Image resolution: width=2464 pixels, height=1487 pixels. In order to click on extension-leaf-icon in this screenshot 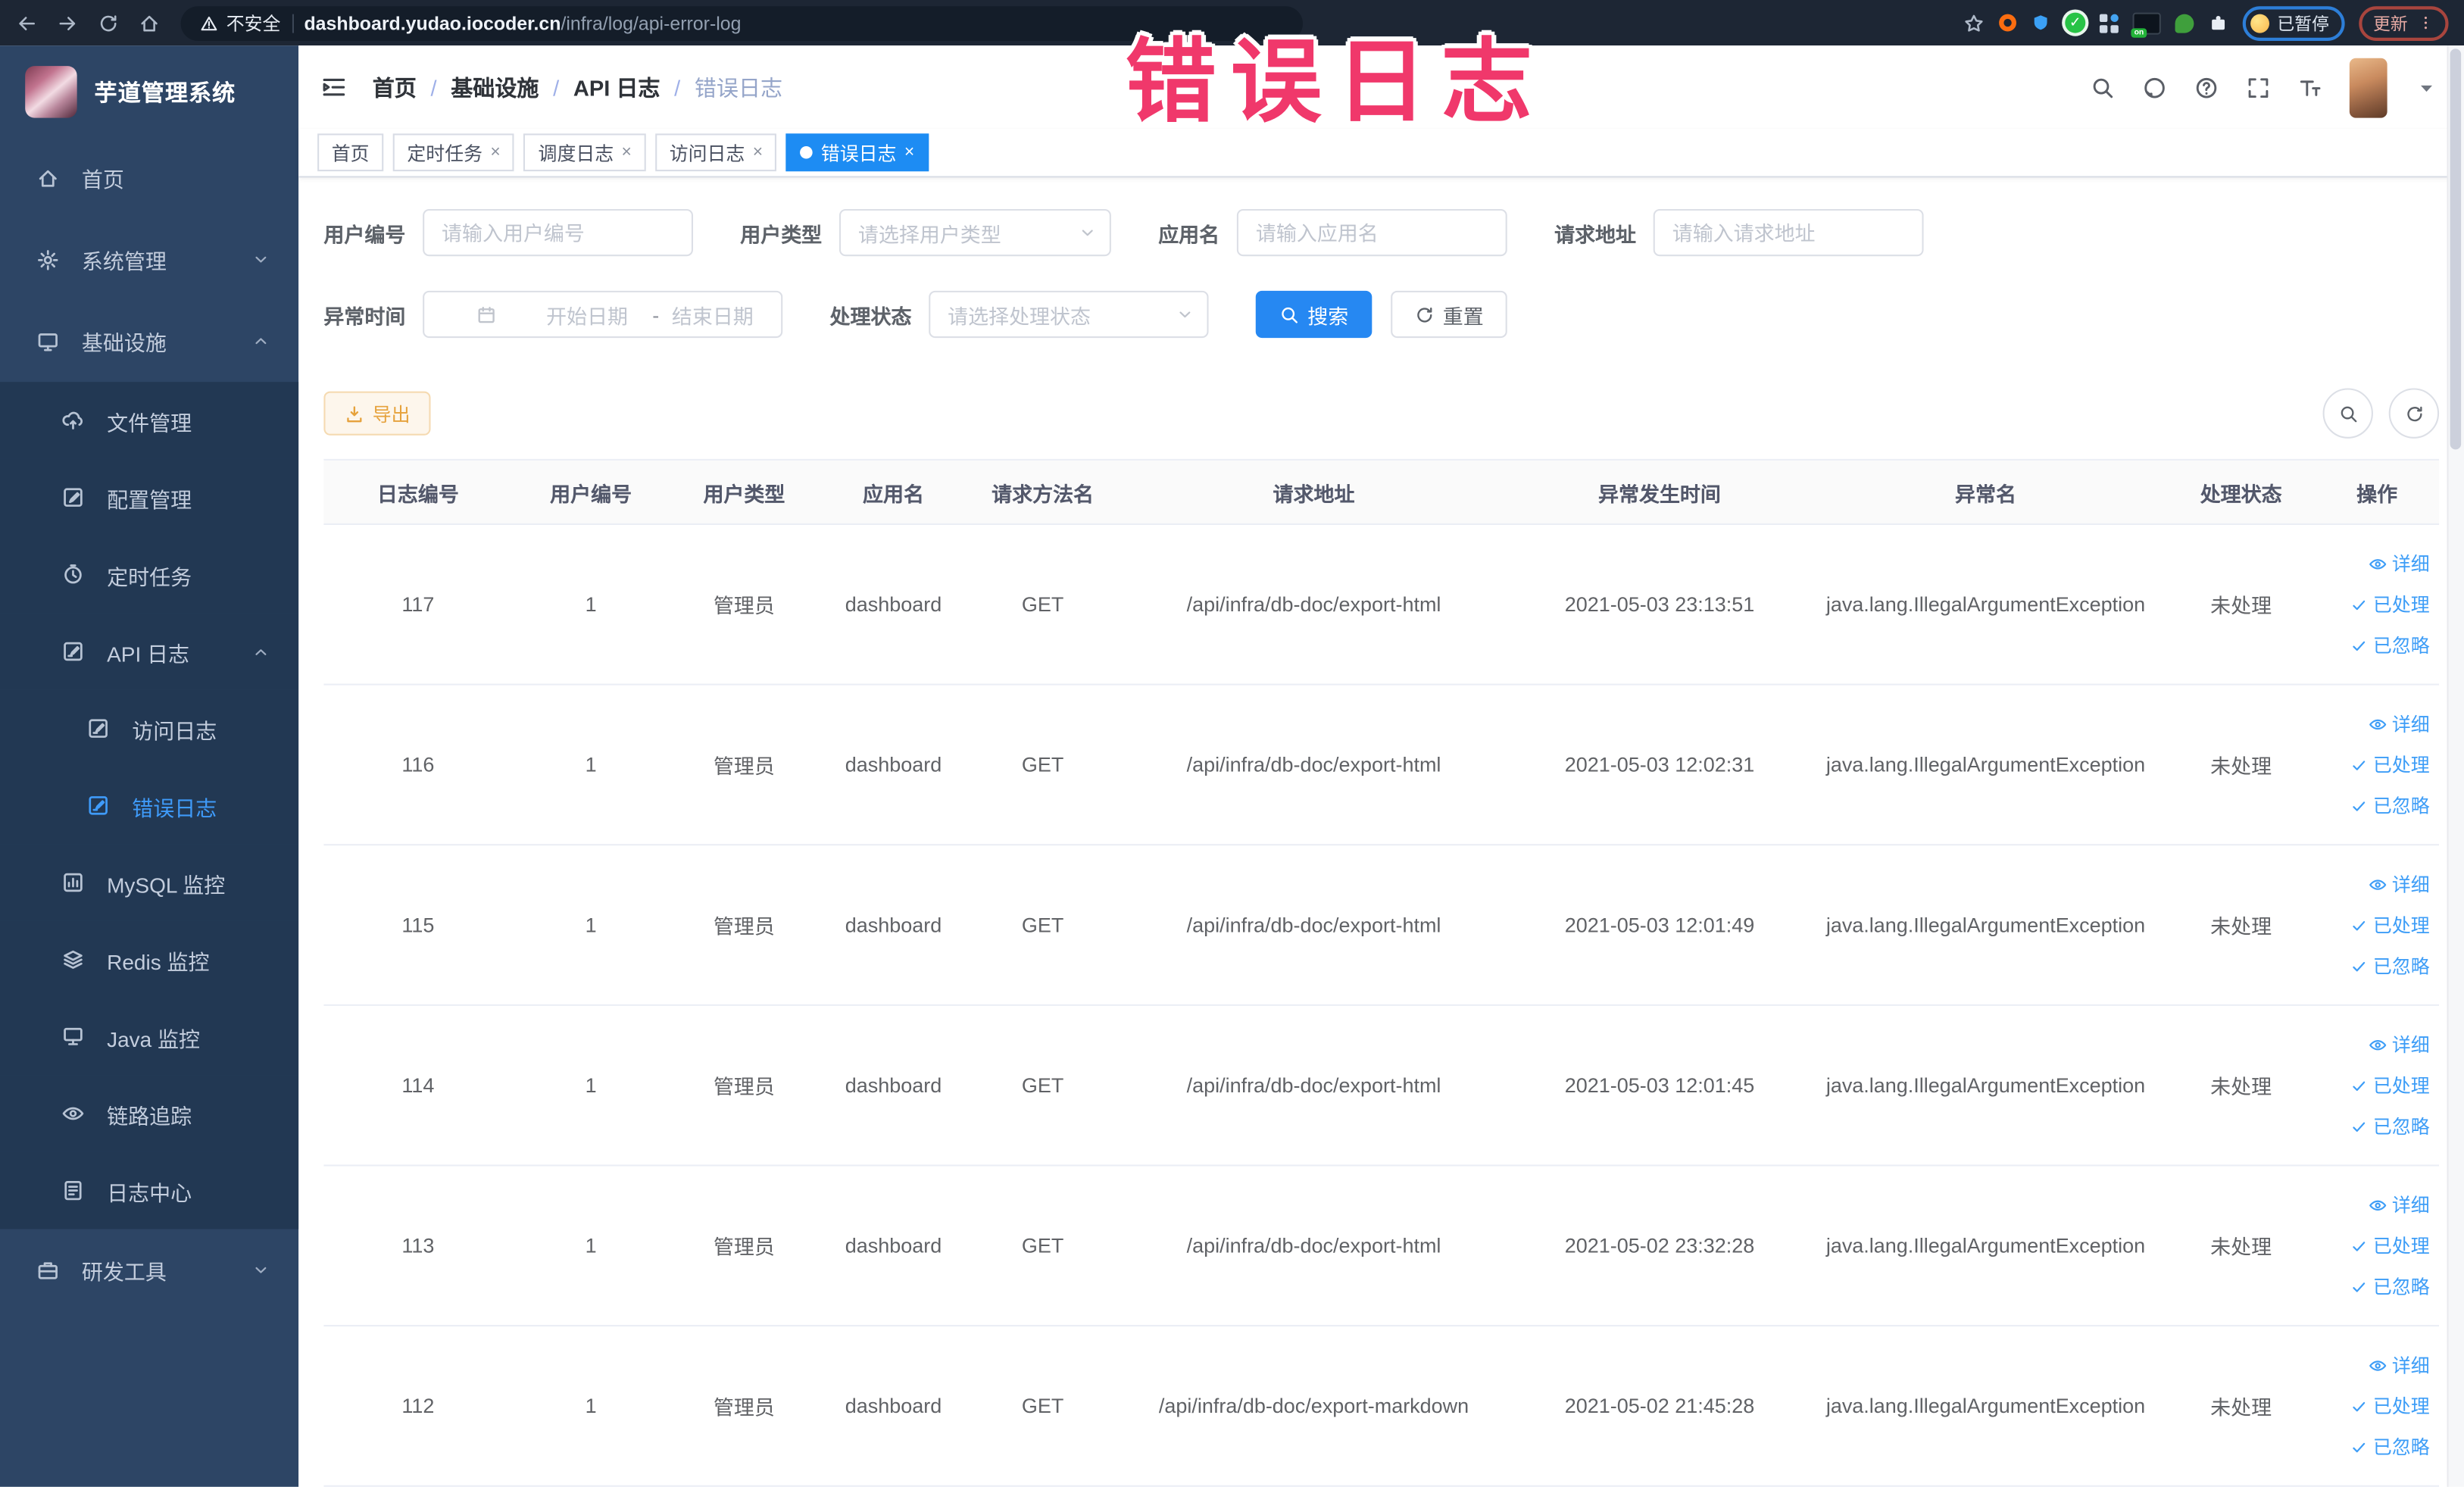, I will do `click(2184, 23)`.